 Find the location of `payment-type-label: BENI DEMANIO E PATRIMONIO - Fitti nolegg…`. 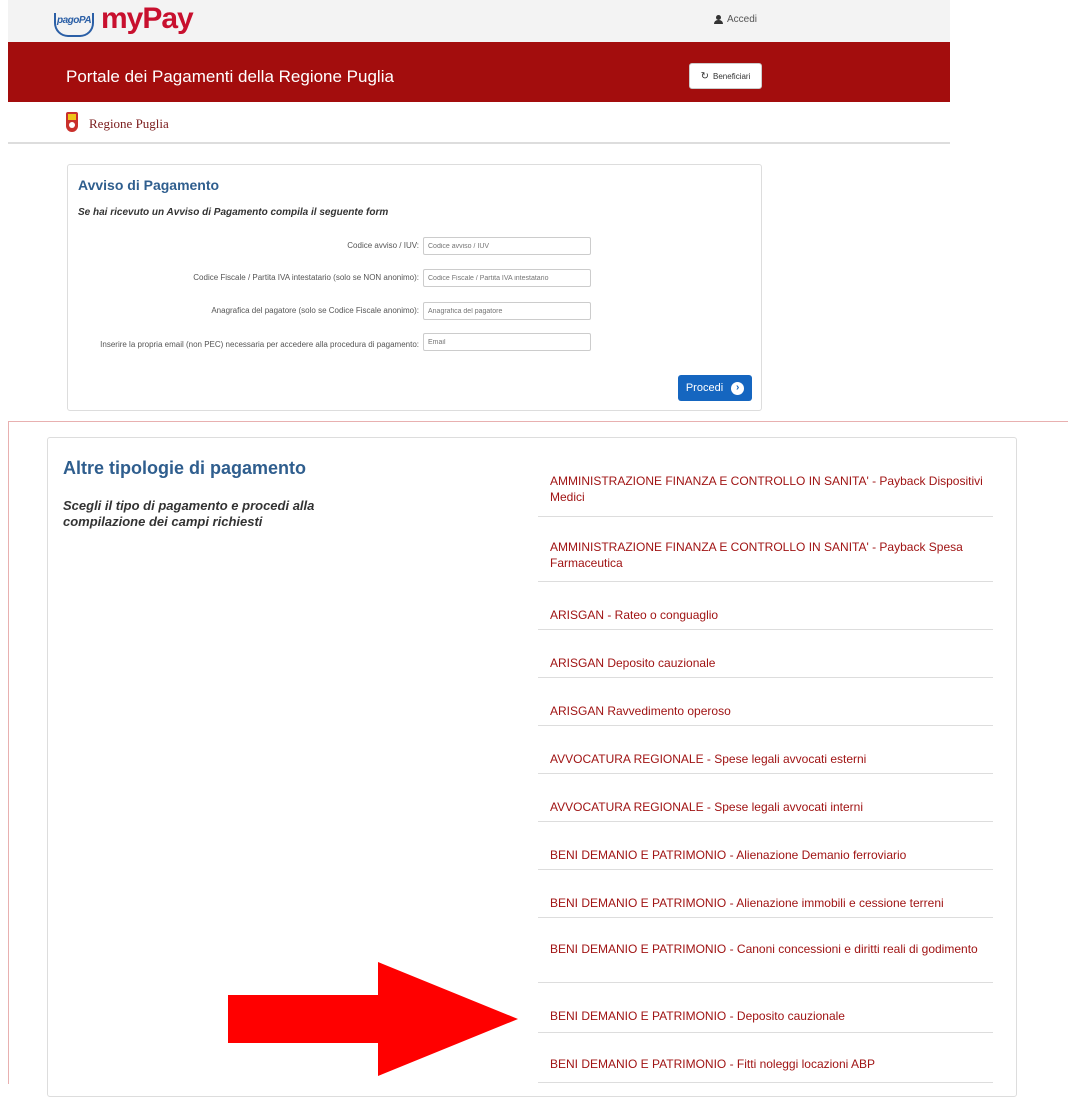

payment-type-label: BENI DEMANIO E PATRIMONIO - Fitti nolegg… is located at coordinates (712, 1064).